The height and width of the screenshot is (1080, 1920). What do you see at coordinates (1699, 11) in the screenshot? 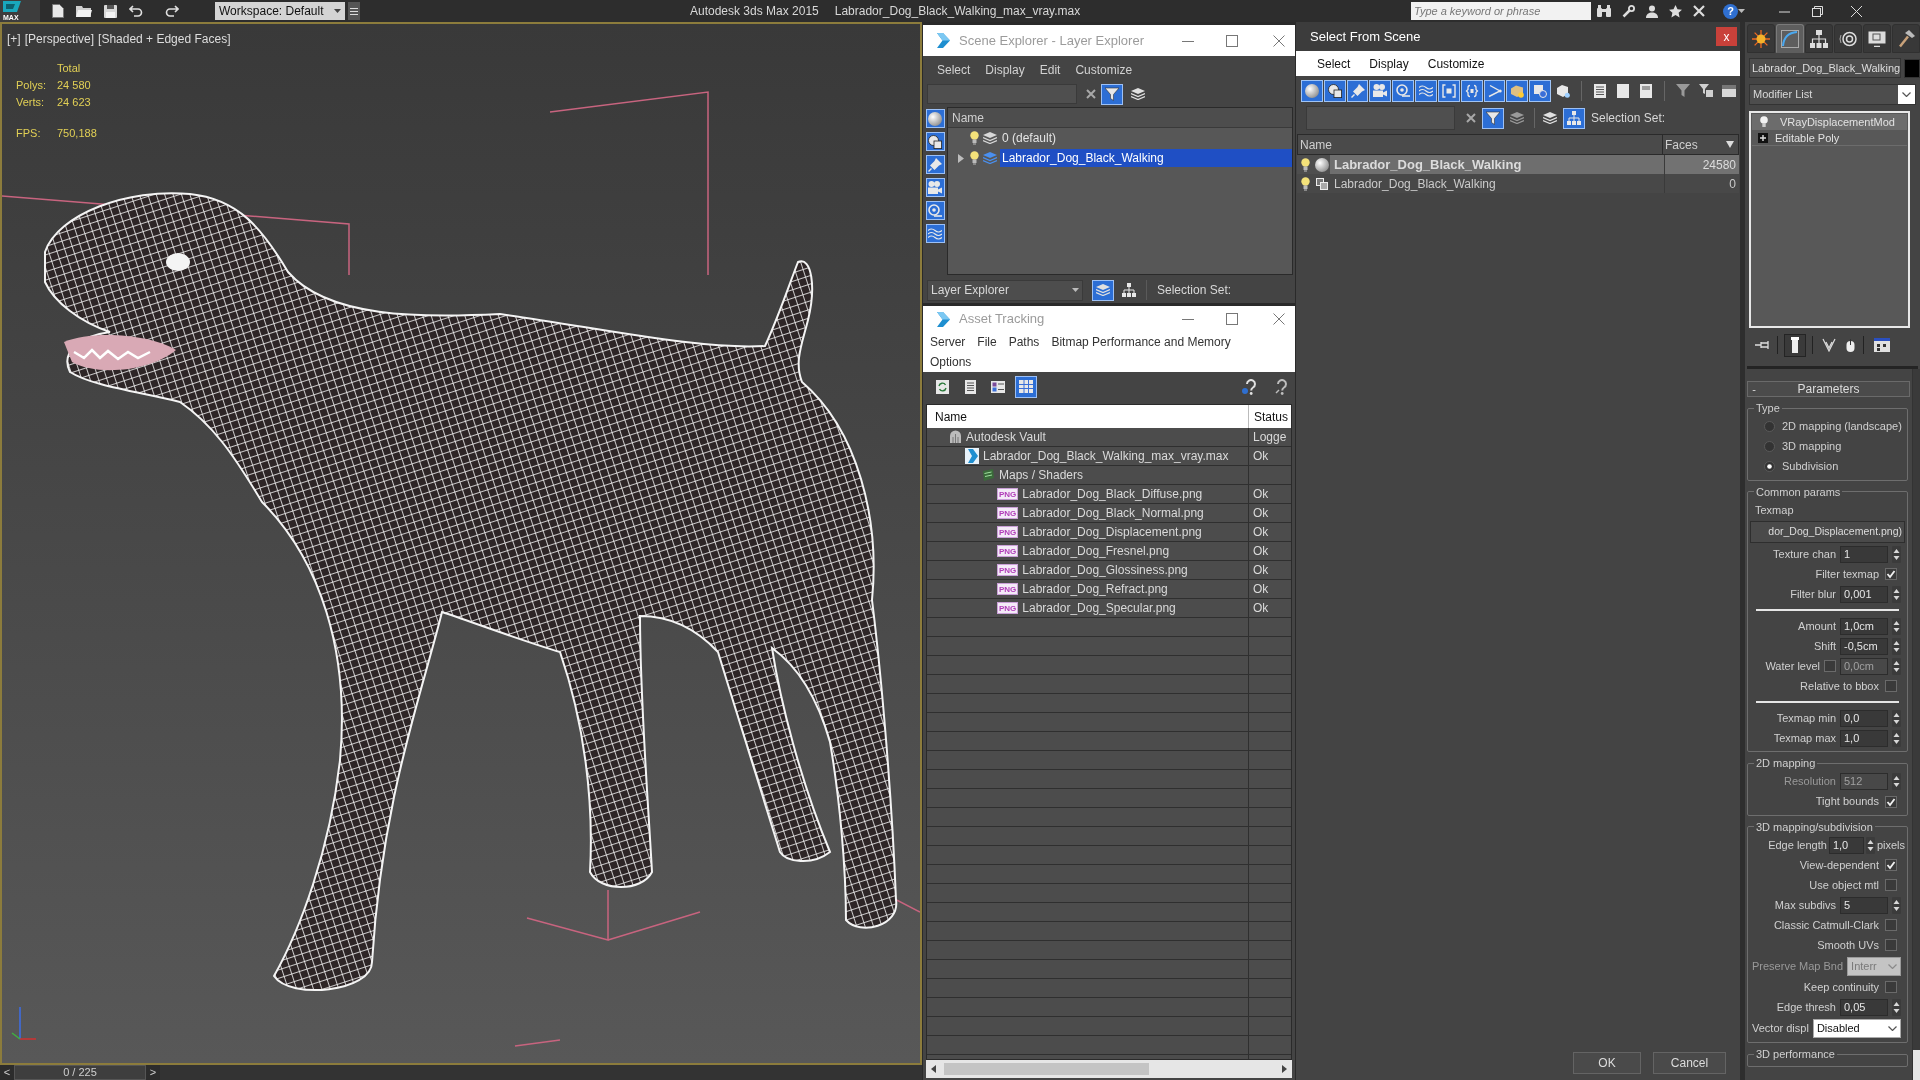
I see `cross-icon` at bounding box center [1699, 11].